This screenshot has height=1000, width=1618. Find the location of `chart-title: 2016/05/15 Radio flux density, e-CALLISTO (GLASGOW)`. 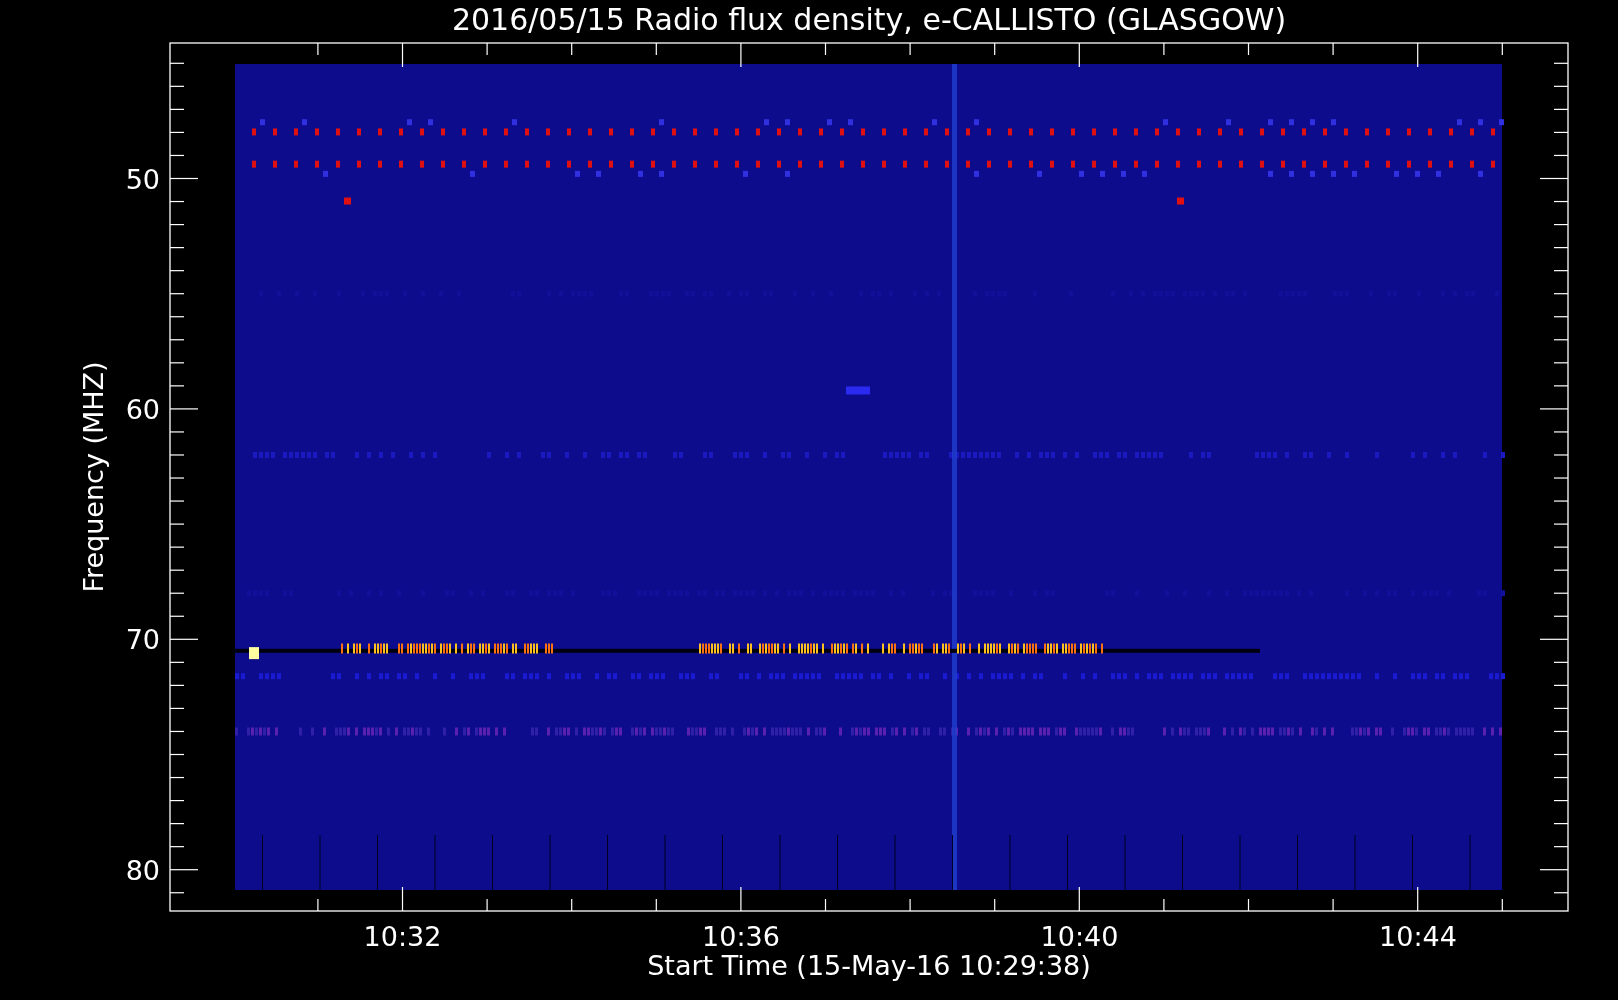

chart-title: 2016/05/15 Radio flux density, e-CALLISTO (GLASGOW) is located at coordinates (869, 19).